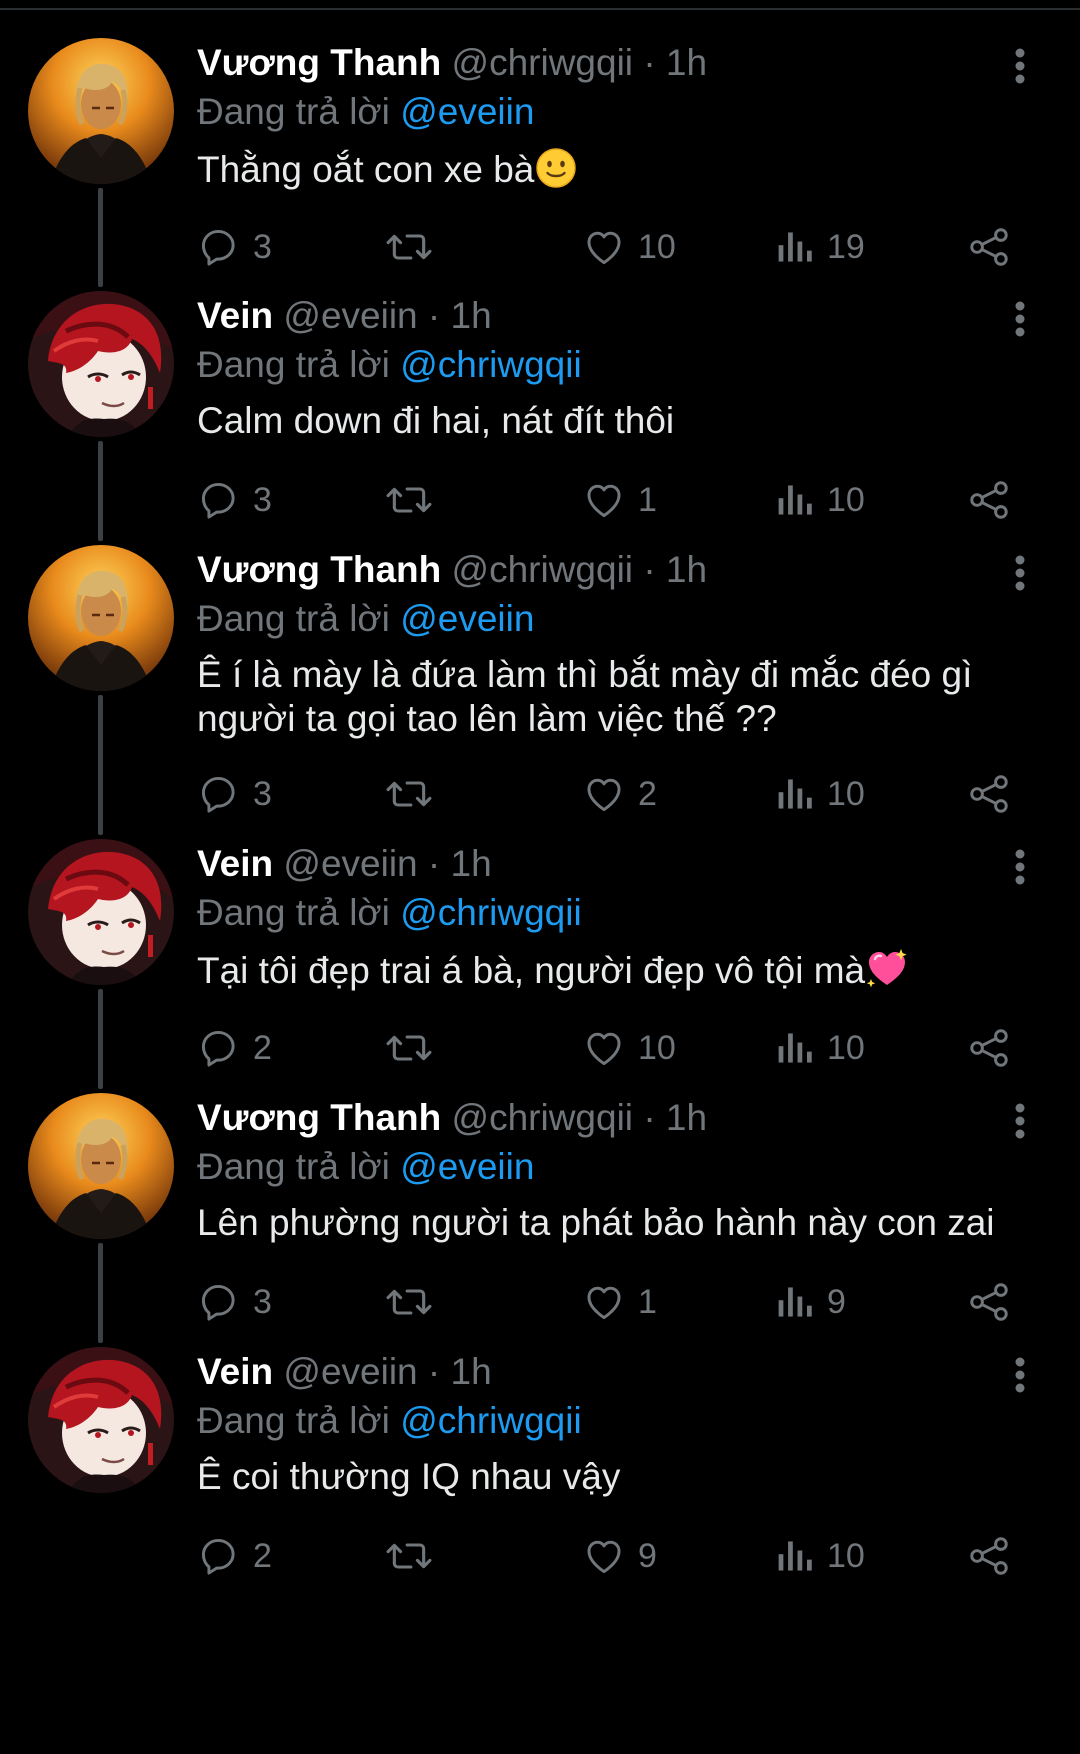  What do you see at coordinates (795, 500) in the screenshot?
I see `views-chart-icon` at bounding box center [795, 500].